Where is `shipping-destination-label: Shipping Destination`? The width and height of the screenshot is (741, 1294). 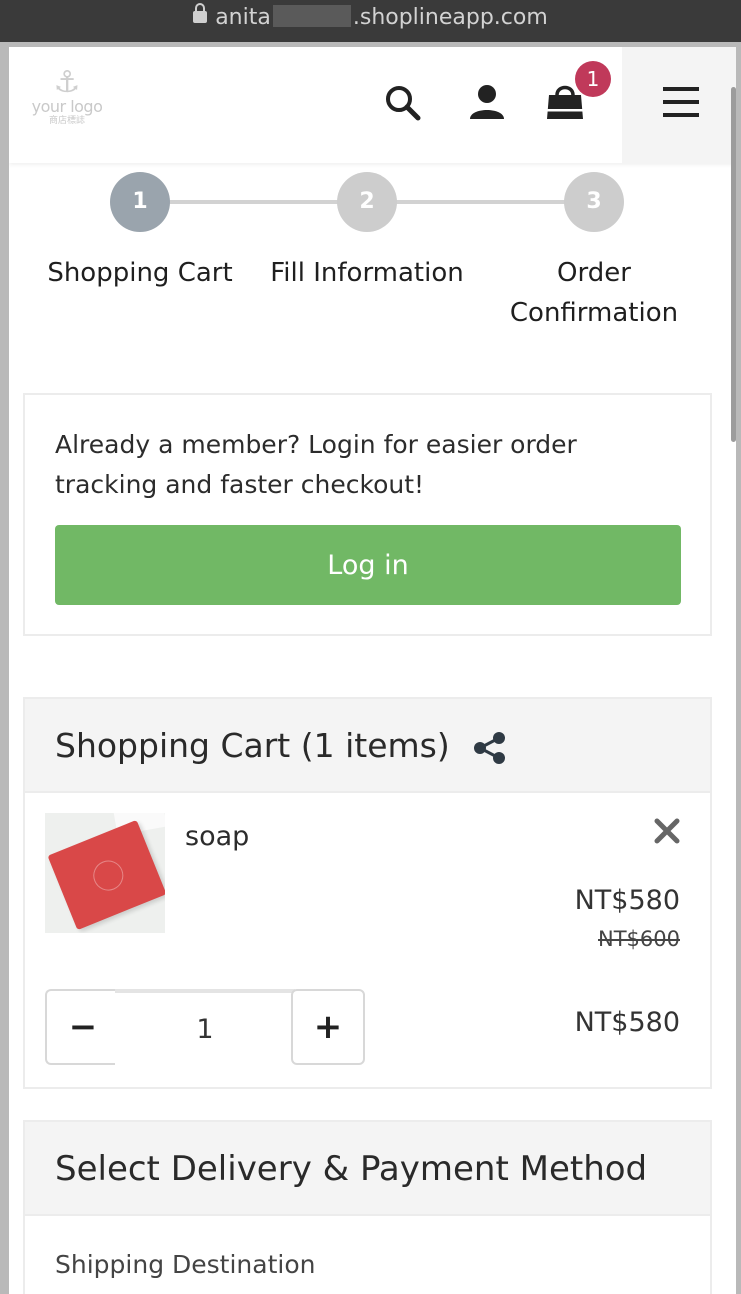
shipping-destination-label: Shipping Destination is located at coordinates (185, 1264).